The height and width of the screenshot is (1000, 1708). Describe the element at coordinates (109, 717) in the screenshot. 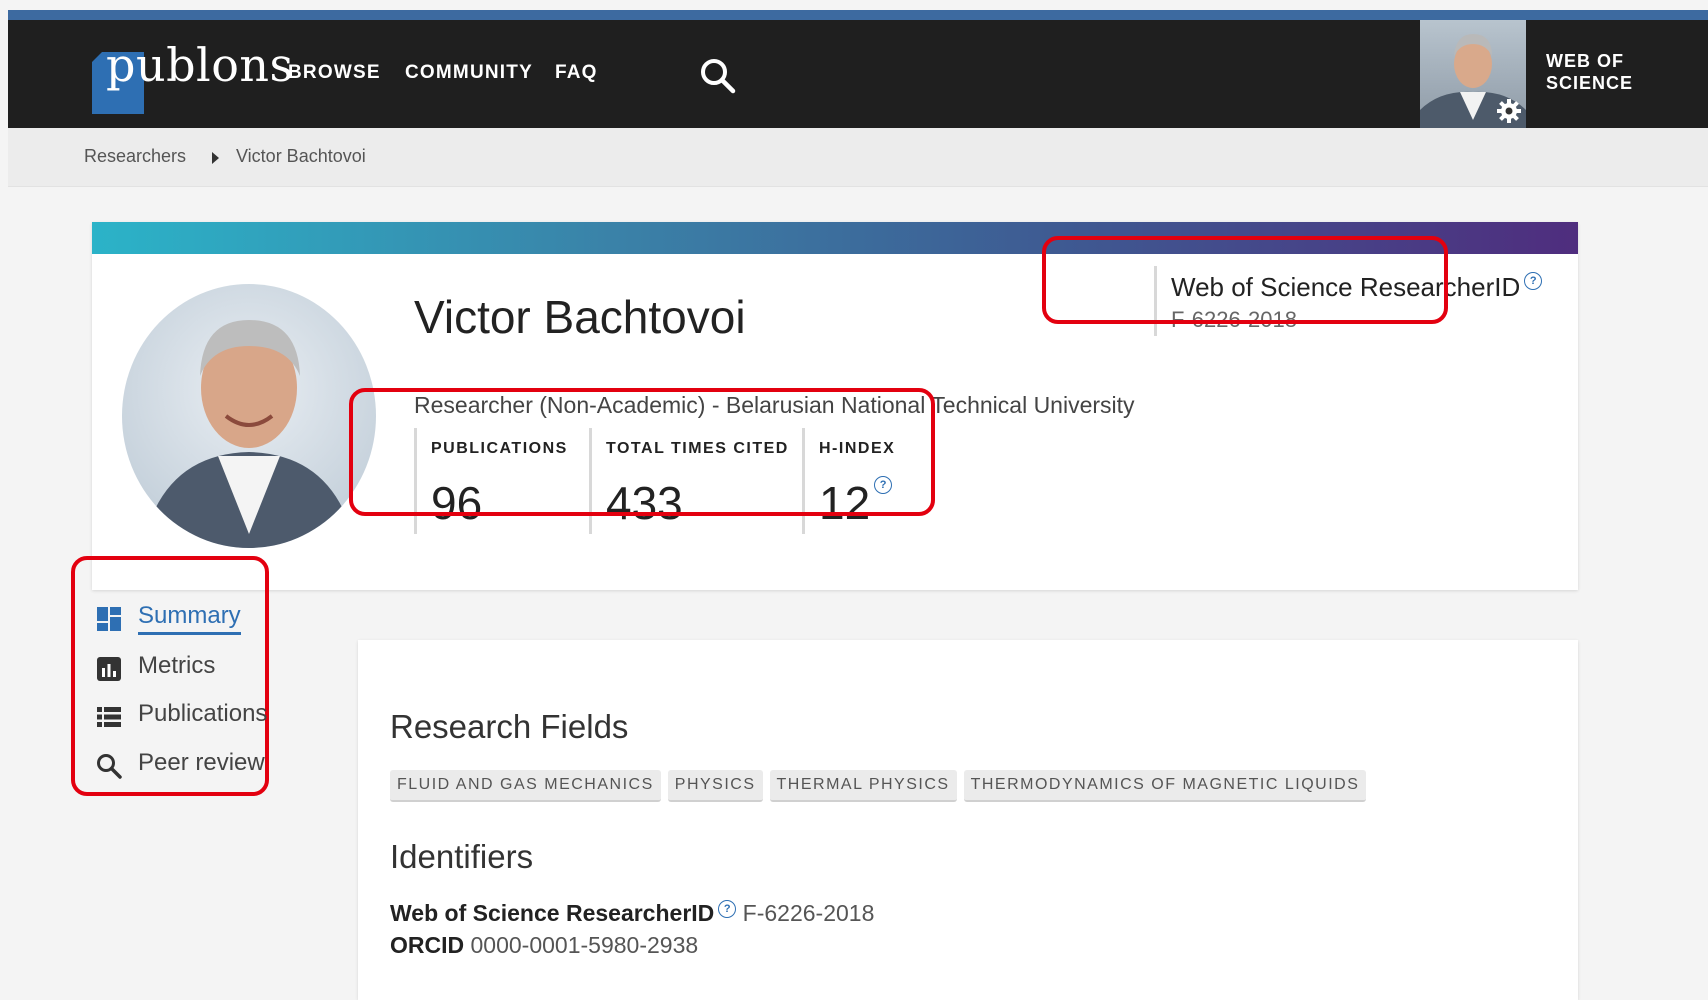

I see `list-icon` at that location.